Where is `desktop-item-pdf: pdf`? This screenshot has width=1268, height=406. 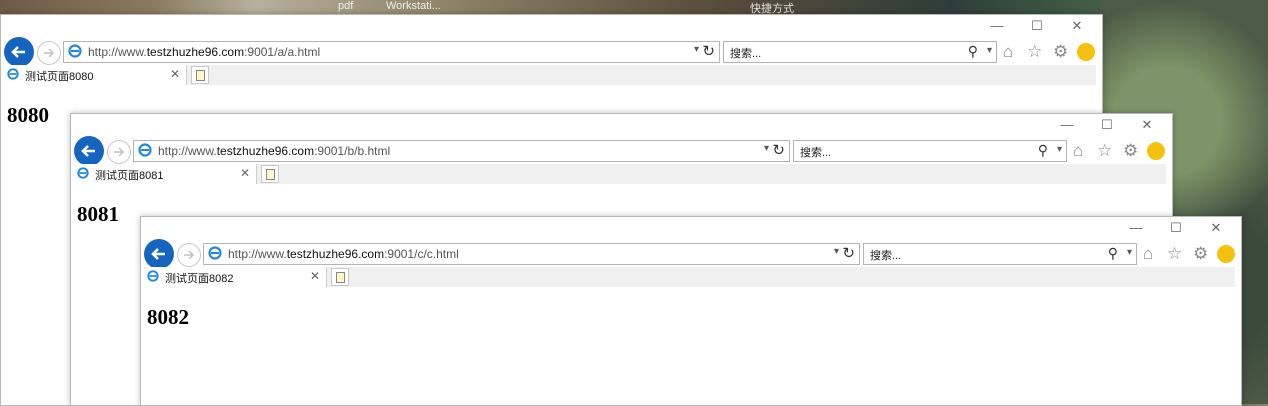
desktop-item-pdf: pdf is located at coordinates (345, 6).